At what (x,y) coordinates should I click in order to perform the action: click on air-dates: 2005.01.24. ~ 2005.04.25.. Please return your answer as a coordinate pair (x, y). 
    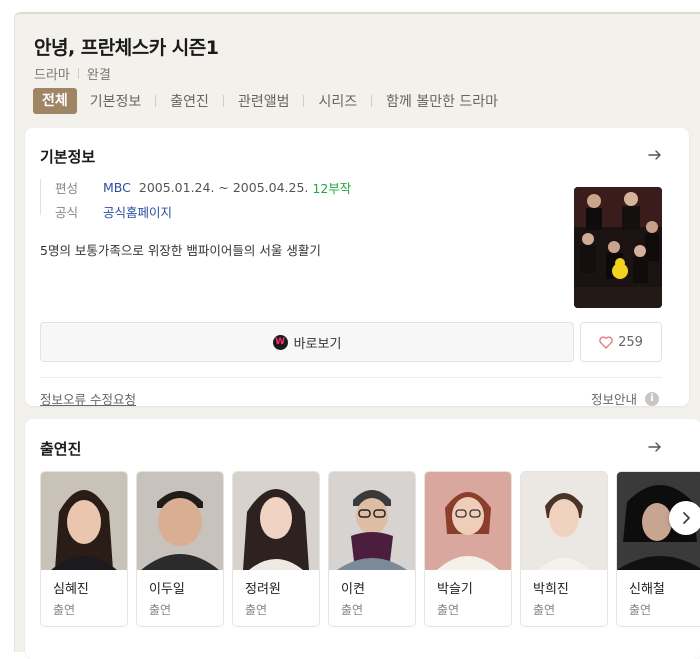
    Looking at the image, I should click on (223, 187).